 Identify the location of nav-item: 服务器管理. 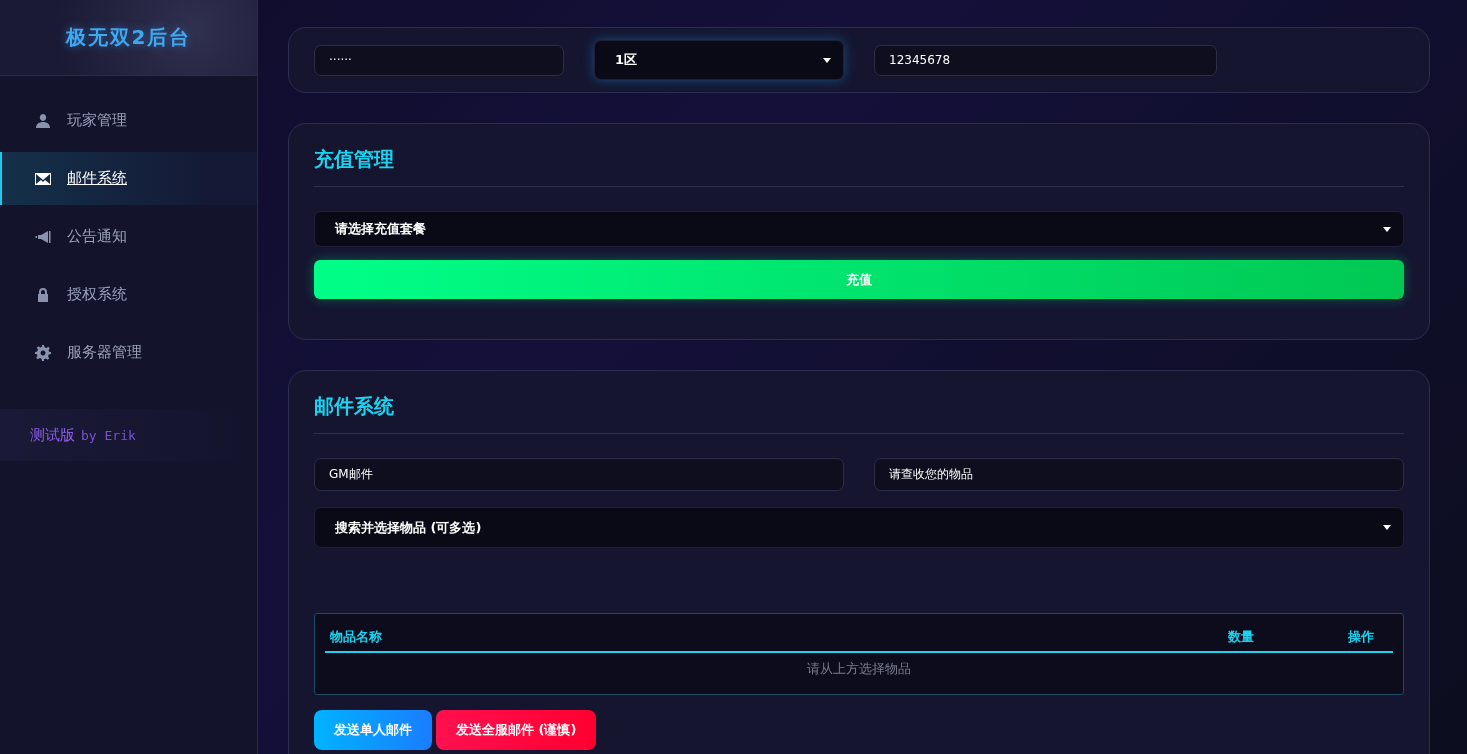
(128, 352).